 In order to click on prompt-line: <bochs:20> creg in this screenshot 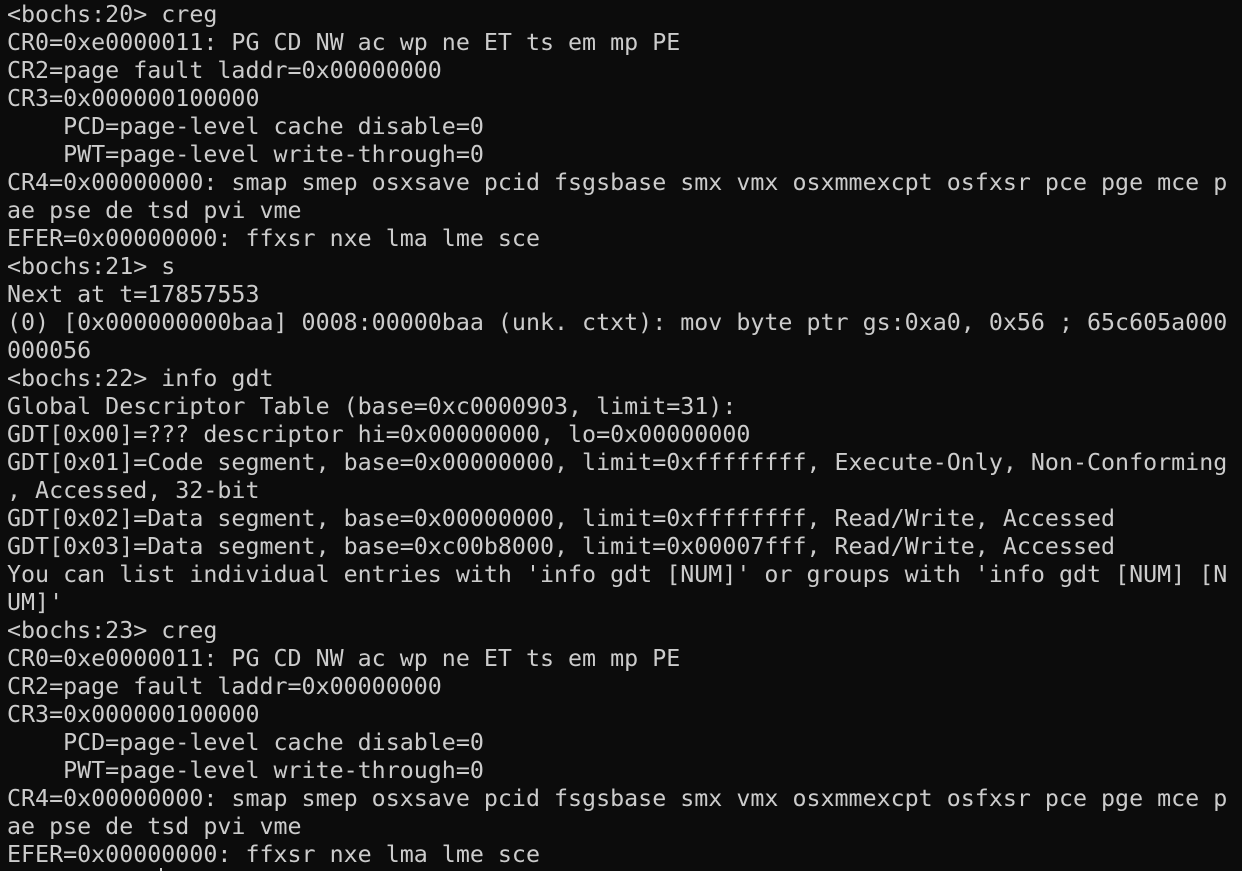, I will do `click(112, 14)`.